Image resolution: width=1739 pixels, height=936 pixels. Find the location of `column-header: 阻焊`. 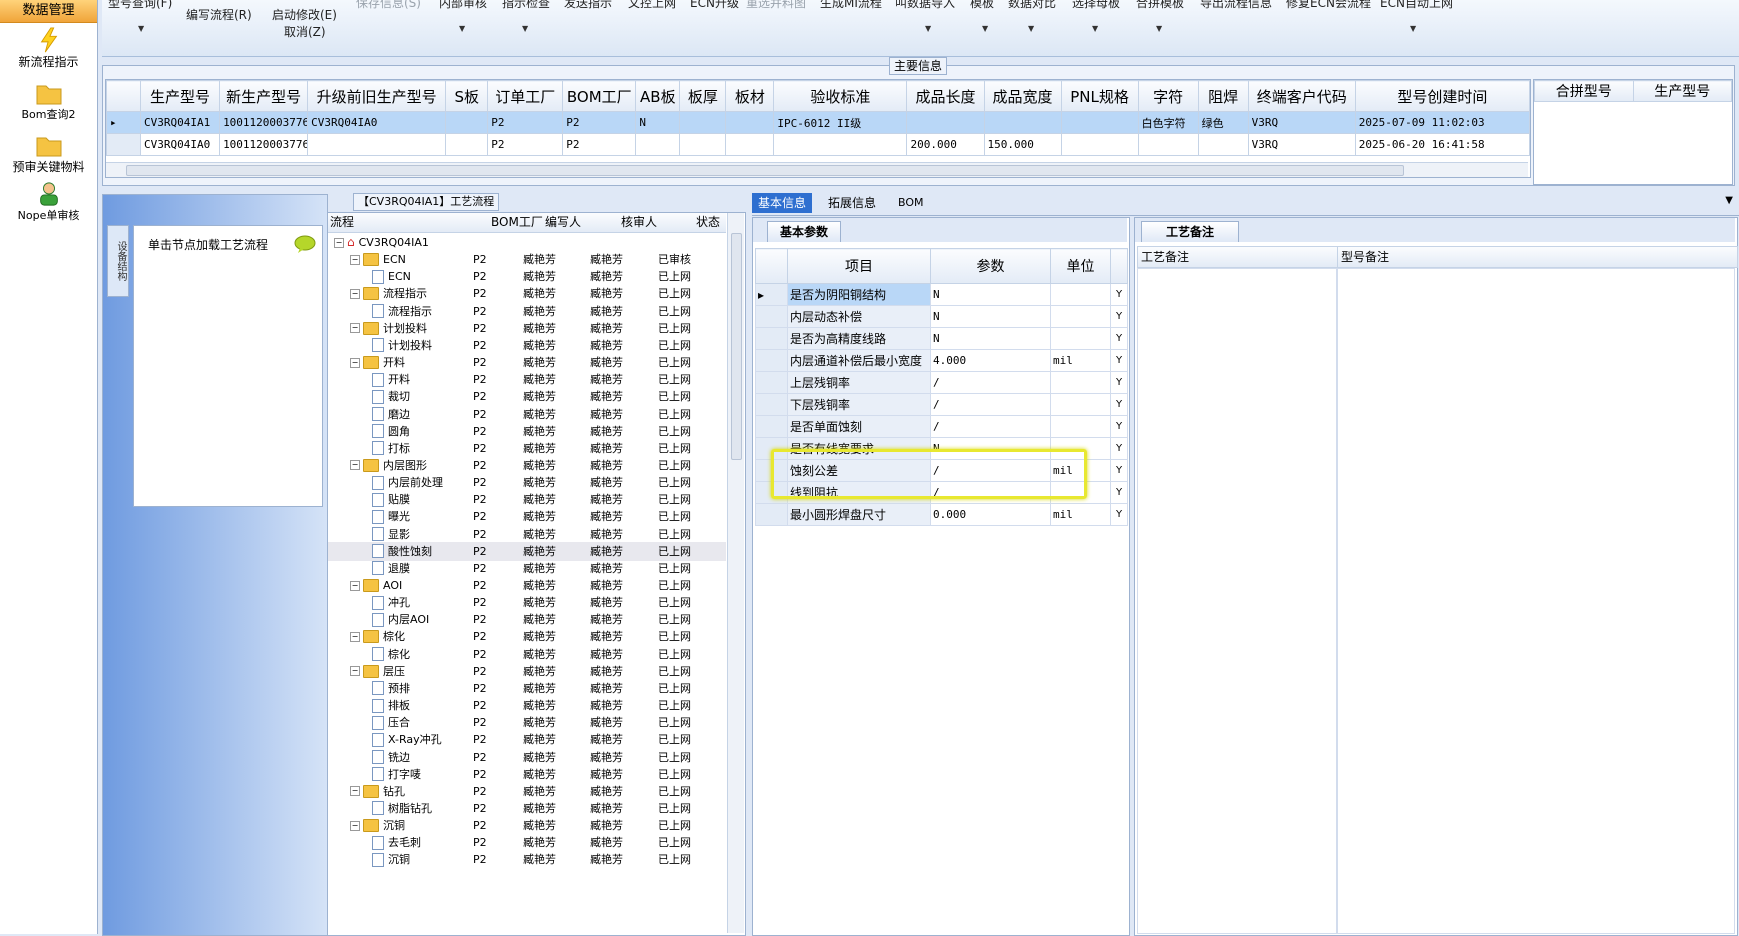

column-header: 阻焊 is located at coordinates (1223, 96).